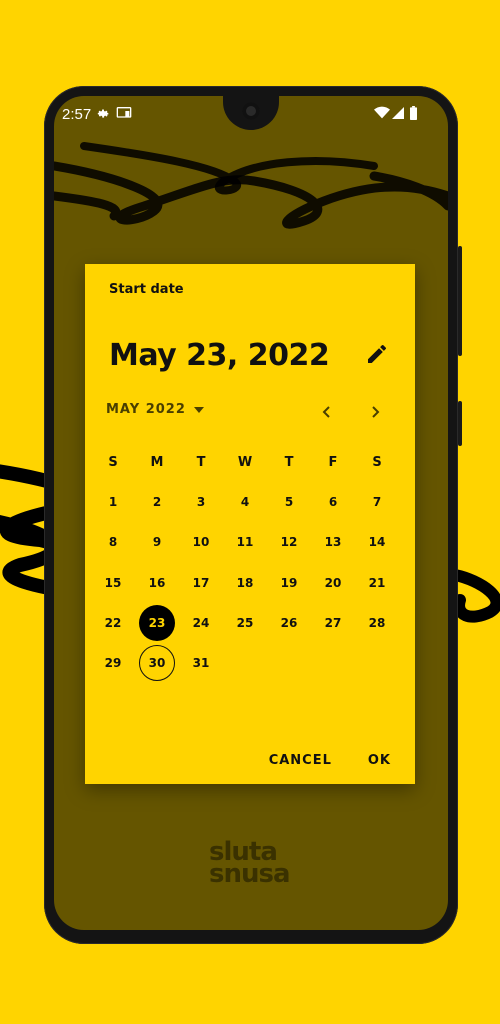  What do you see at coordinates (382, 115) in the screenshot?
I see `wifi-icon` at bounding box center [382, 115].